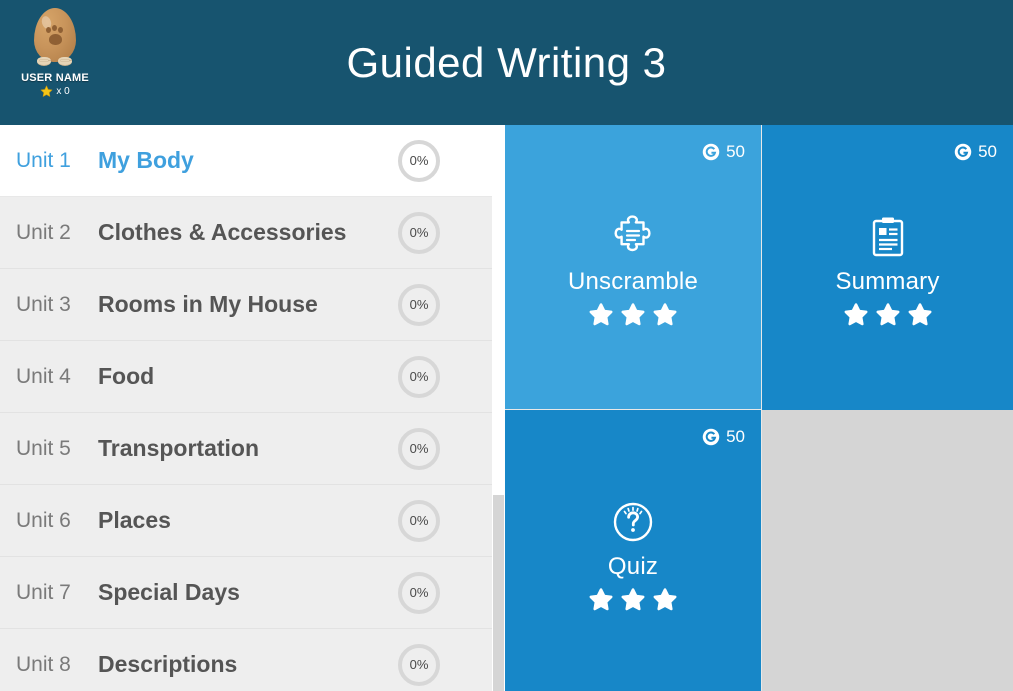  I want to click on activity-label: Summary, so click(887, 281).